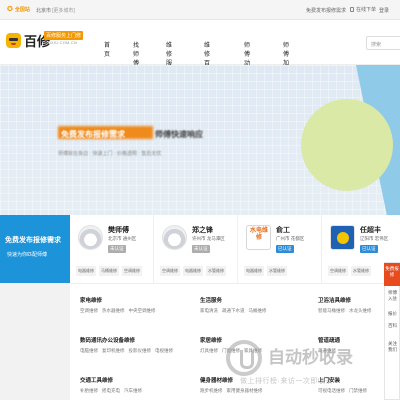 This screenshot has height=400, width=400. I want to click on float-item-join: 师傅入驻, so click(392, 296).